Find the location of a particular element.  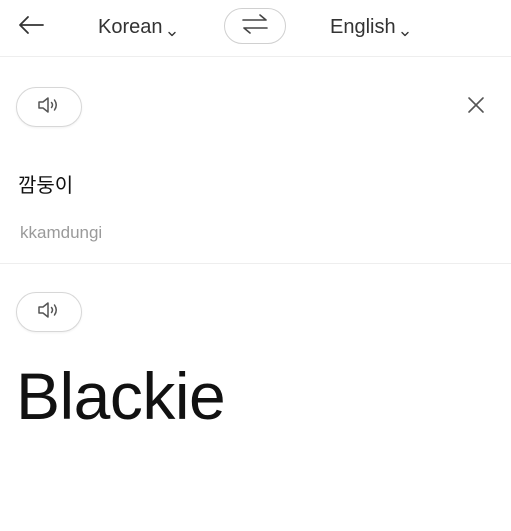

close-icon is located at coordinates (476, 107).